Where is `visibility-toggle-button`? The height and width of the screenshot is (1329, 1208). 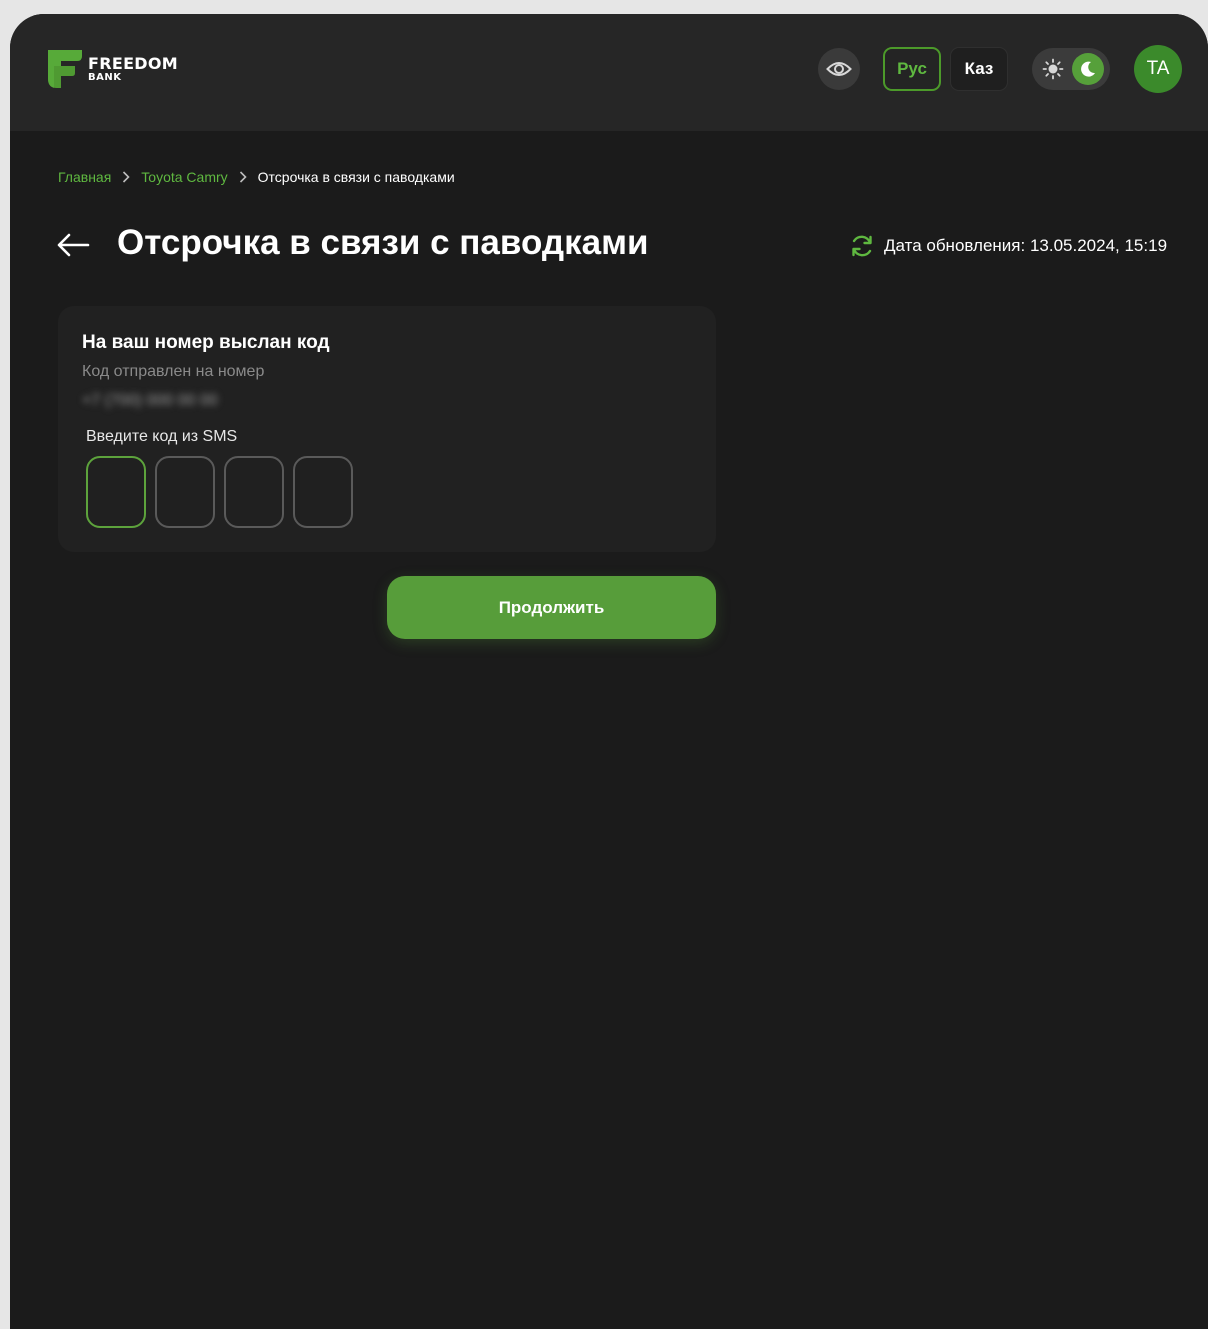
visibility-toggle-button is located at coordinates (839, 69).